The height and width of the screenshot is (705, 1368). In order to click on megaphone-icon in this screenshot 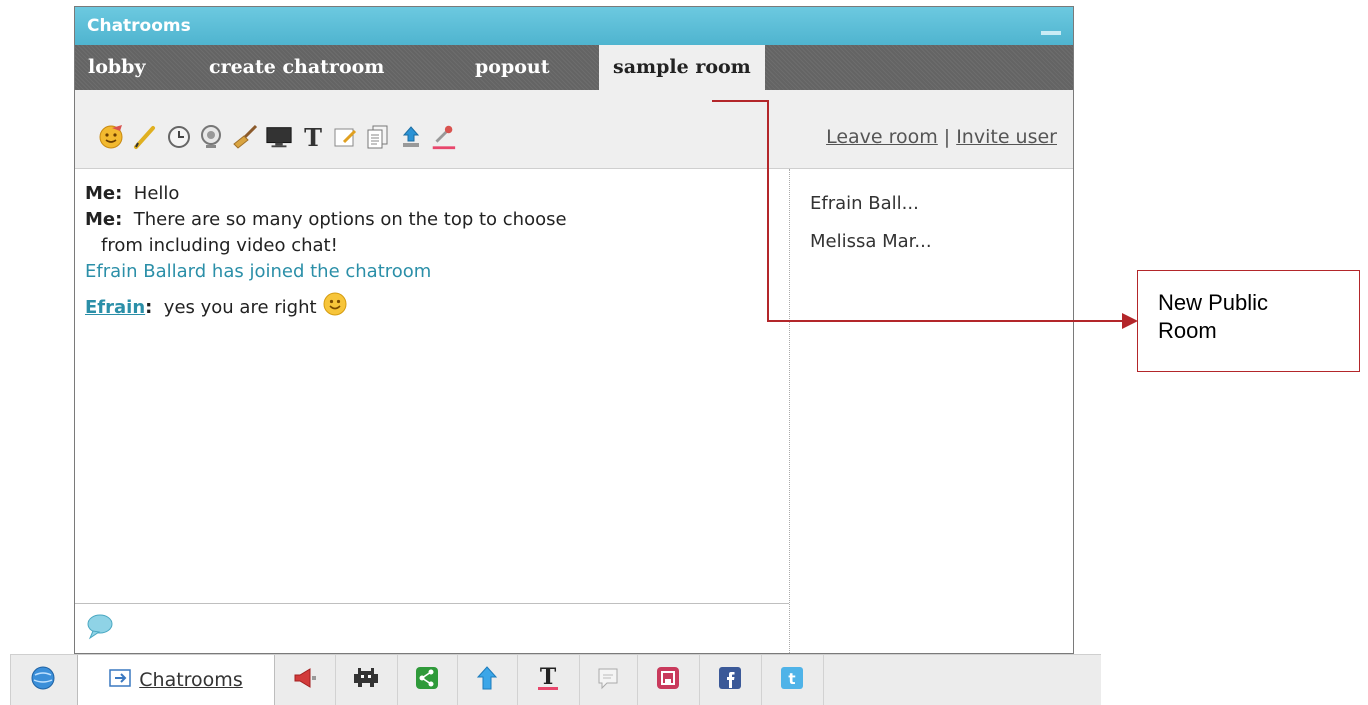, I will do `click(305, 680)`.